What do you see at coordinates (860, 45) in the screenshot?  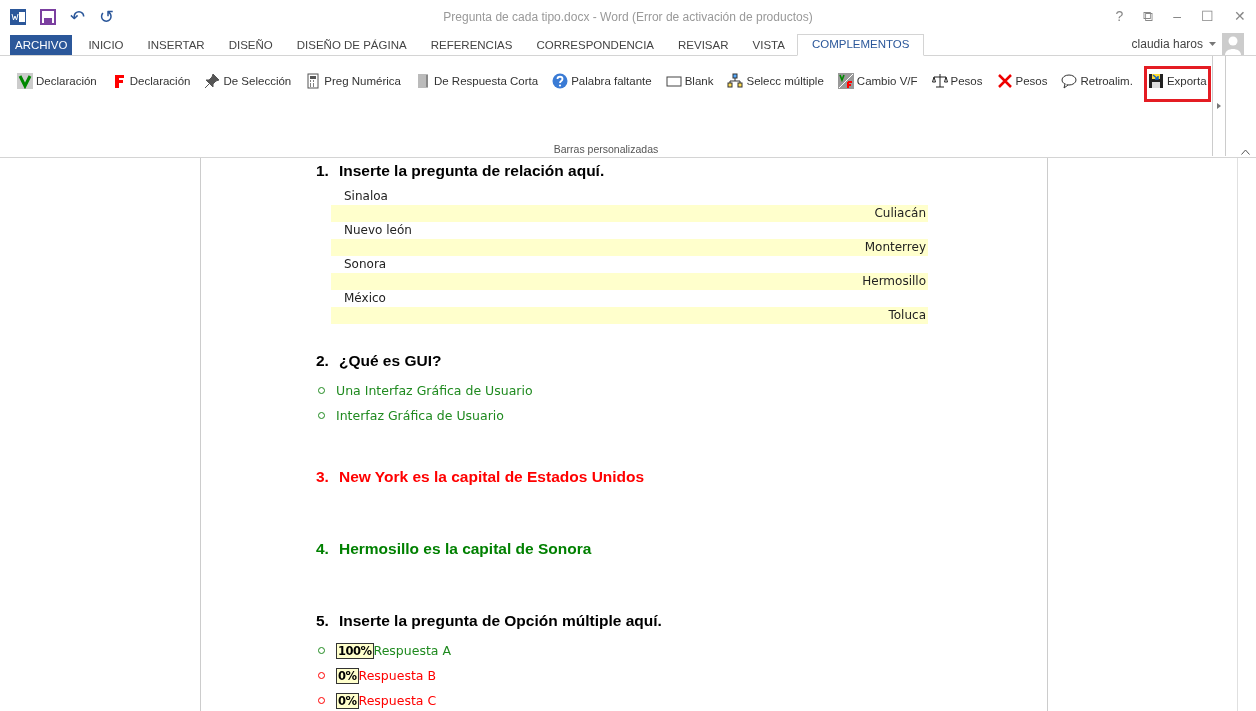 I see `ribbon-tab: COMPLEMENTOS` at bounding box center [860, 45].